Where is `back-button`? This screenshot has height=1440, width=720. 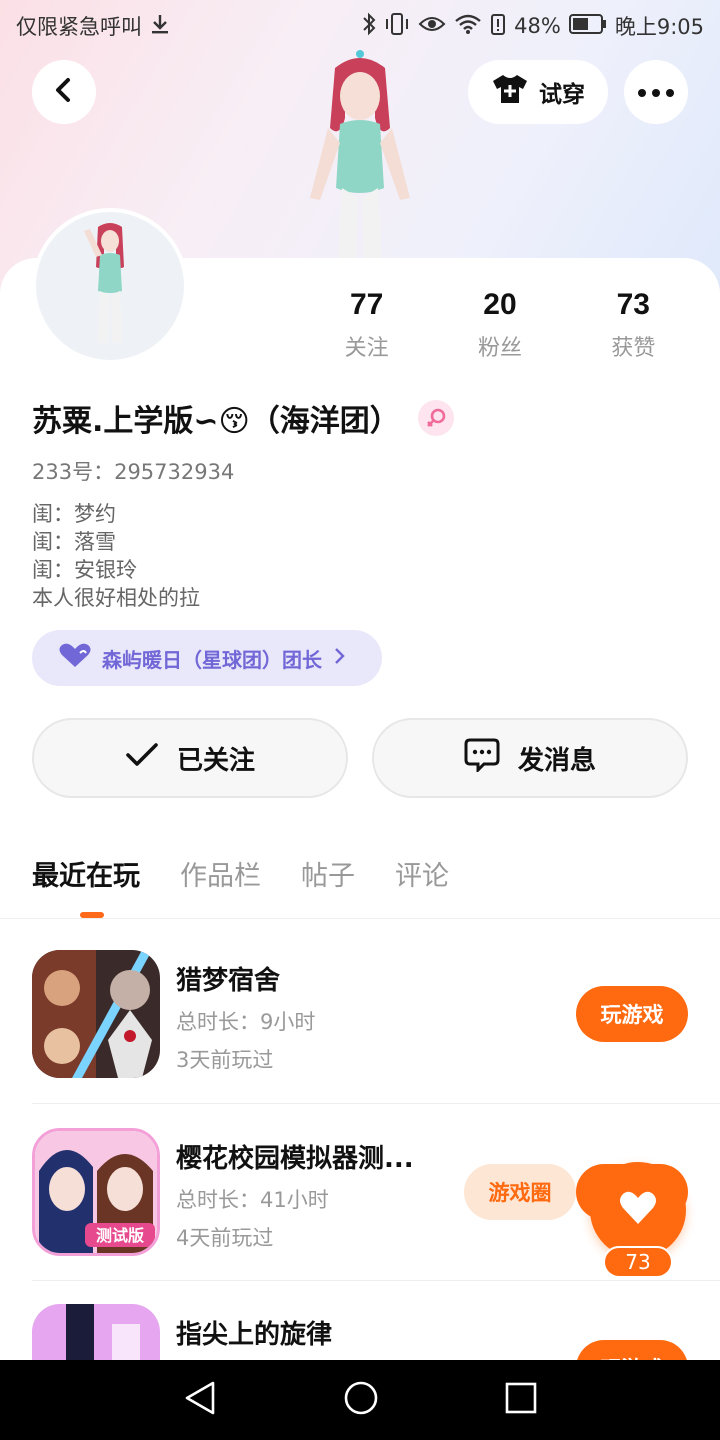 back-button is located at coordinates (64, 92).